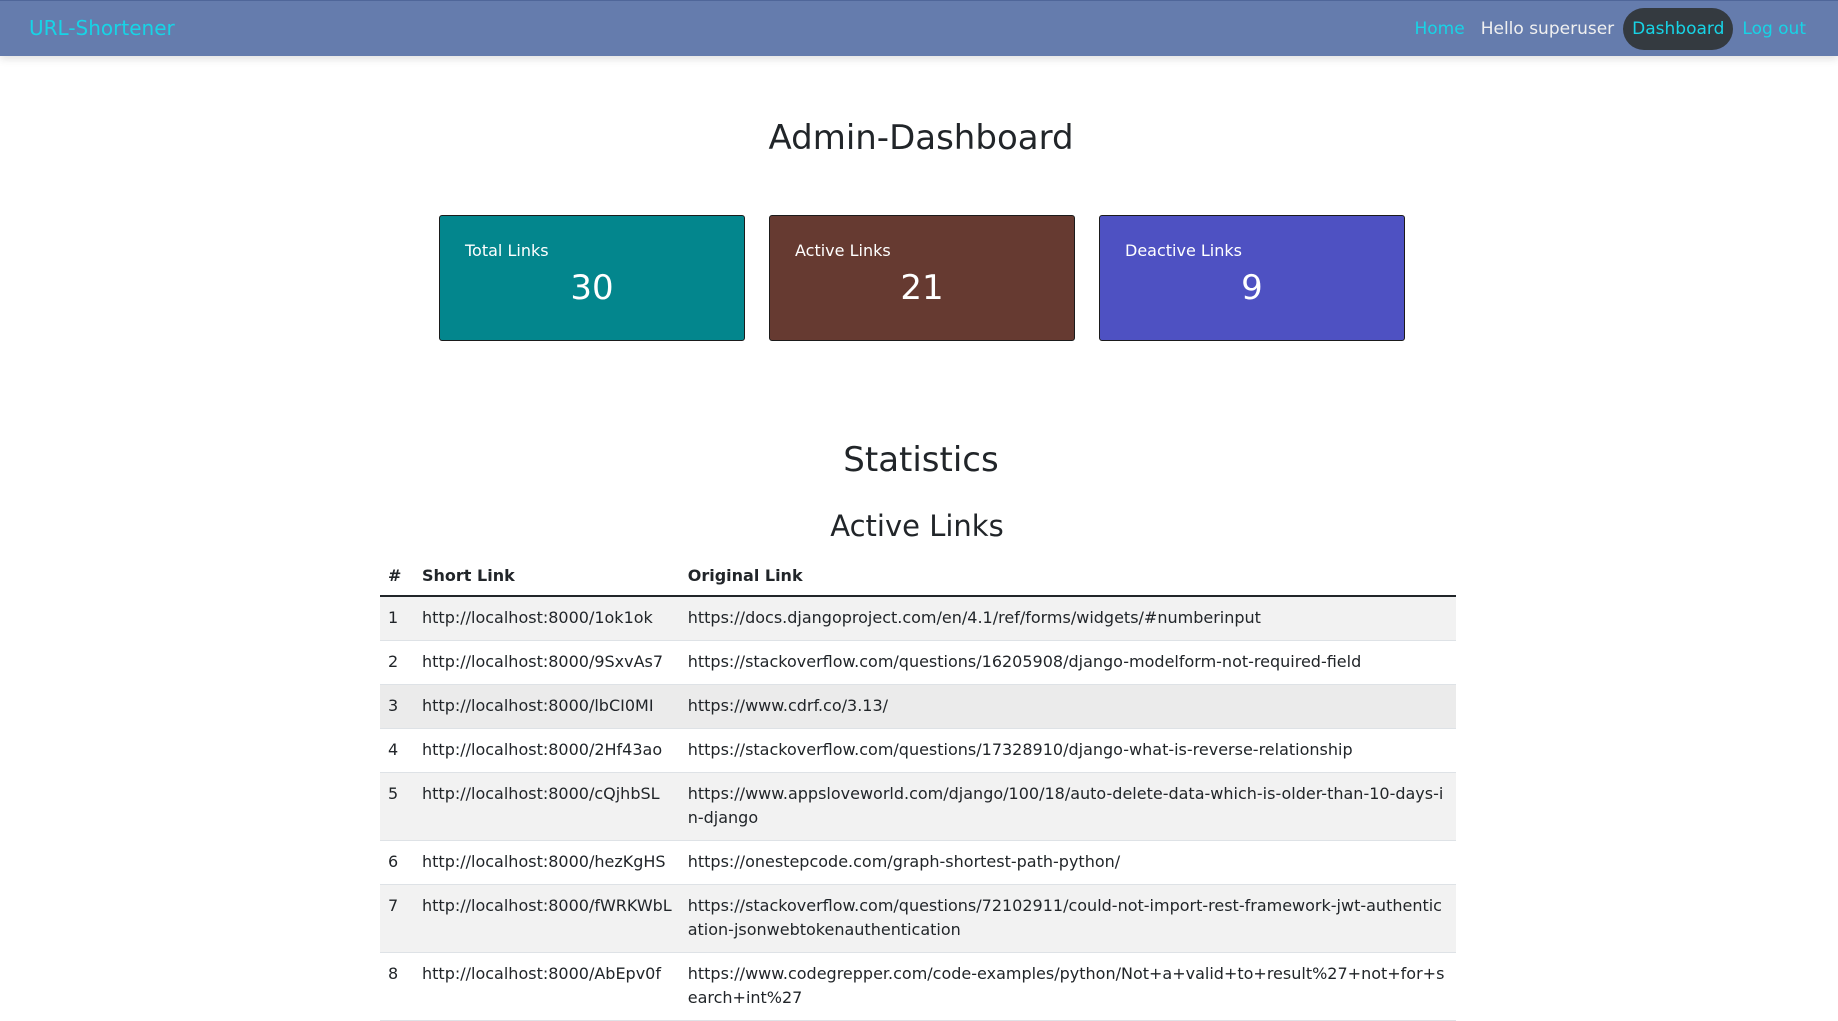 This screenshot has height=1021, width=1838. I want to click on row-number: 1, so click(397, 618).